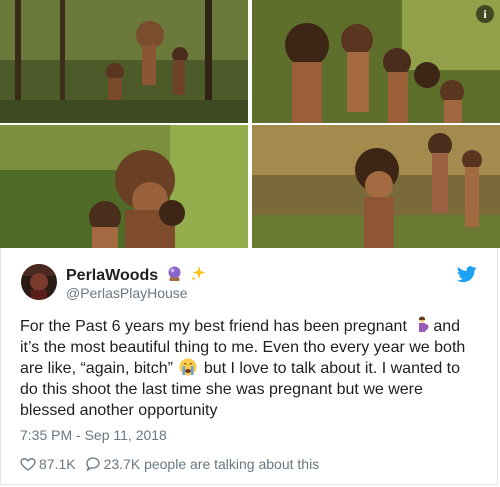 This screenshot has height=487, width=500. I want to click on crying-face-icon, so click(188, 367).